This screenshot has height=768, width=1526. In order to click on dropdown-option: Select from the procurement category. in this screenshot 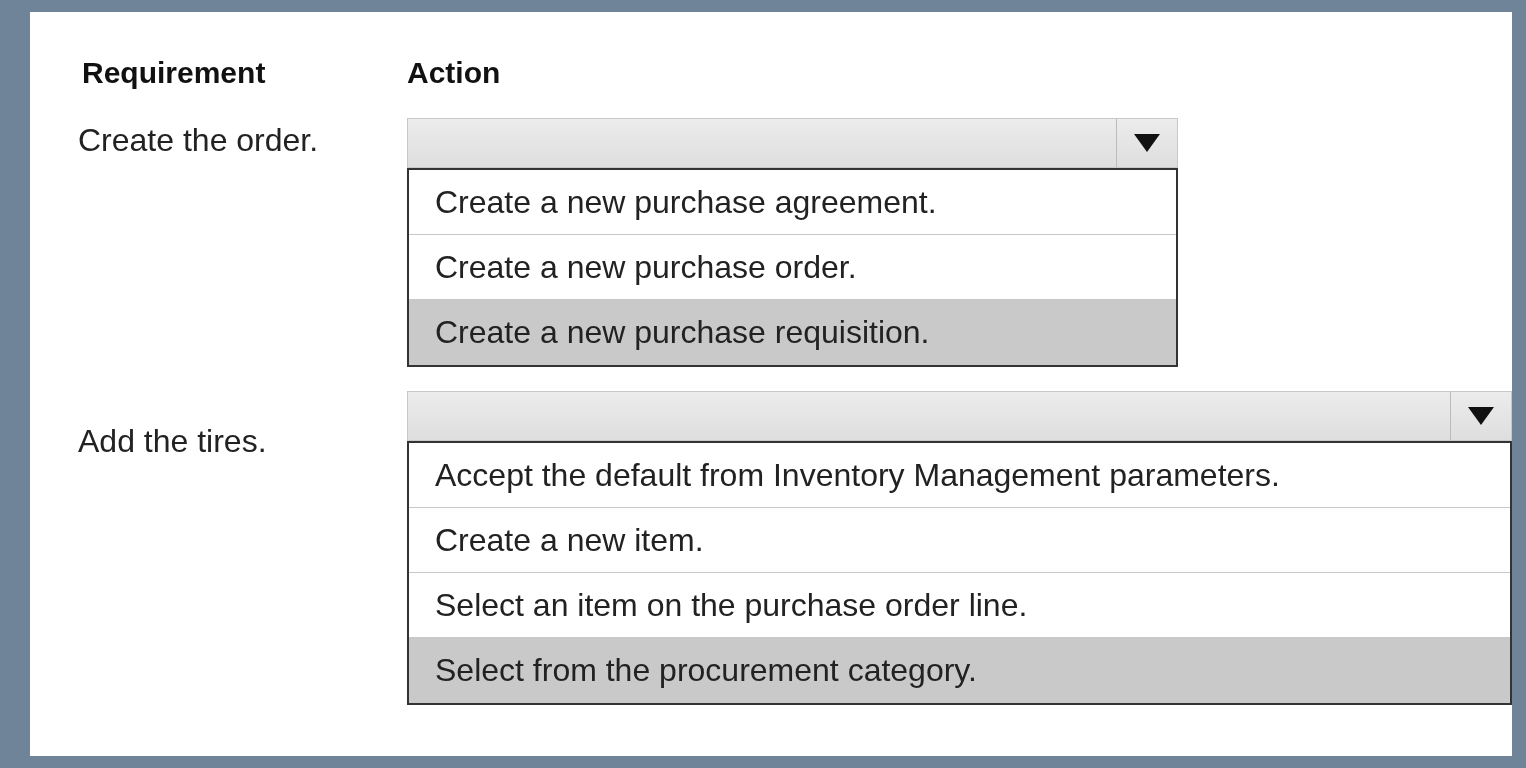, I will do `click(959, 670)`.